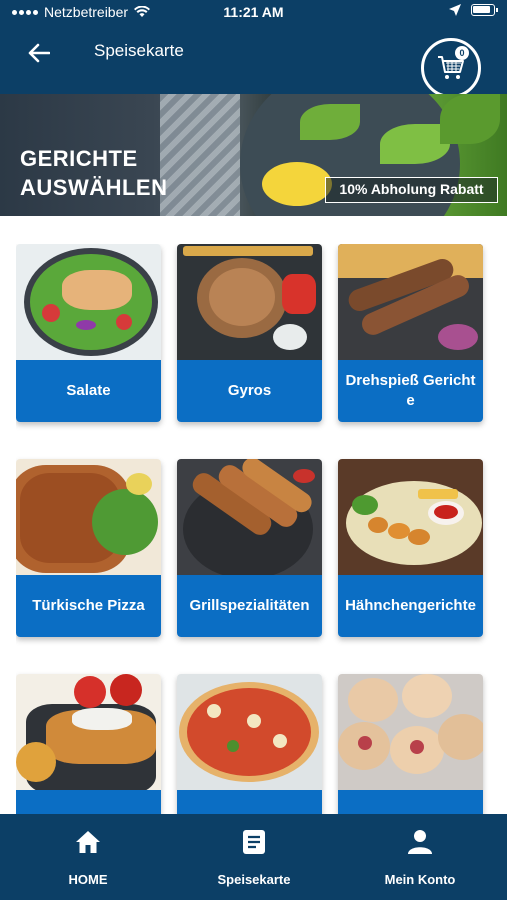  What do you see at coordinates (297, 184) in the screenshot?
I see `banner-lemon` at bounding box center [297, 184].